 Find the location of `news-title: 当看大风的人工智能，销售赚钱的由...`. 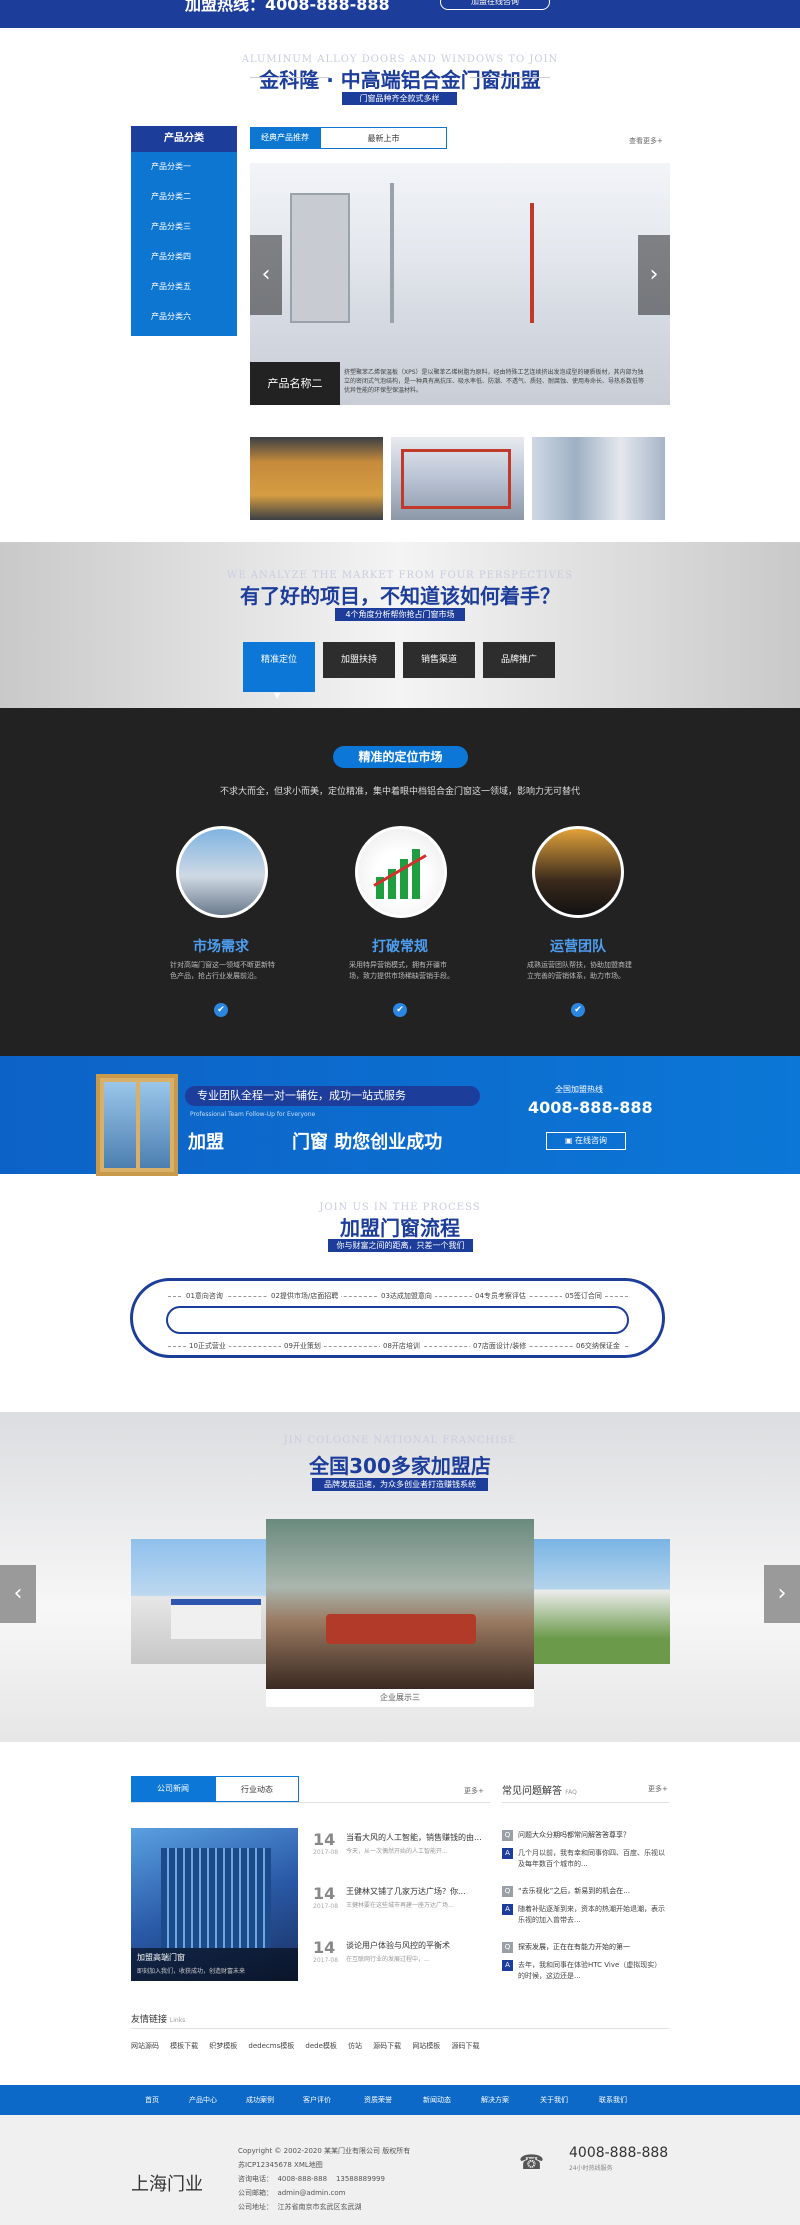

news-title: 当看大风的人工智能，销售赚钱的由... is located at coordinates (418, 1837).